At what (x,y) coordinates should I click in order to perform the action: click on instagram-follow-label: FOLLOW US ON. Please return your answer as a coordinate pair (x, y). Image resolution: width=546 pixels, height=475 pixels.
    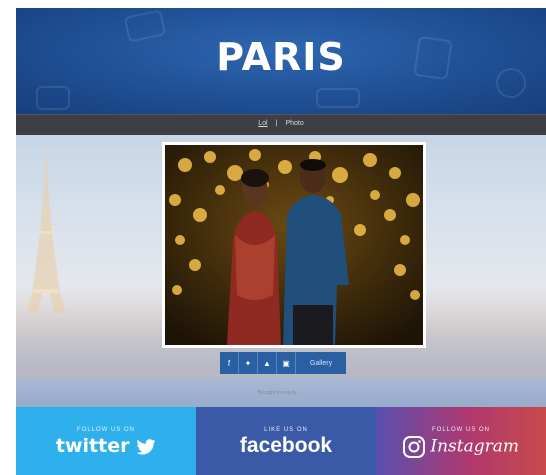
    Looking at the image, I should click on (460, 430).